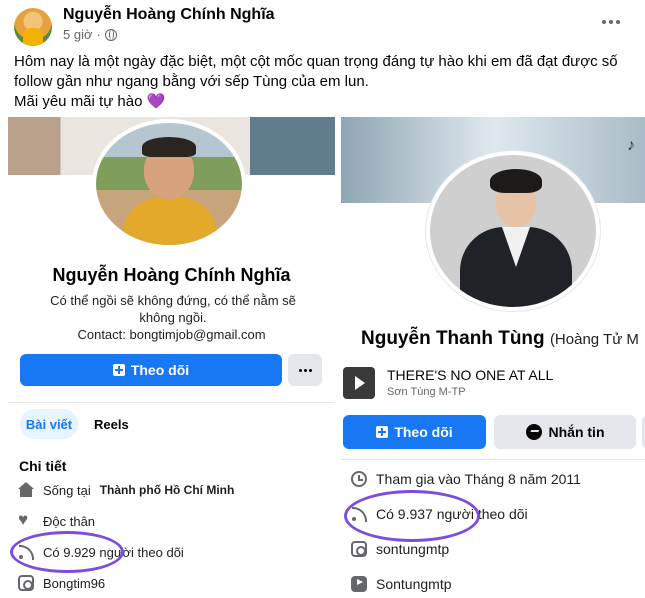  Describe the element at coordinates (74, 583) in the screenshot. I see `detail-instagram-text: Bongtim96` at that location.